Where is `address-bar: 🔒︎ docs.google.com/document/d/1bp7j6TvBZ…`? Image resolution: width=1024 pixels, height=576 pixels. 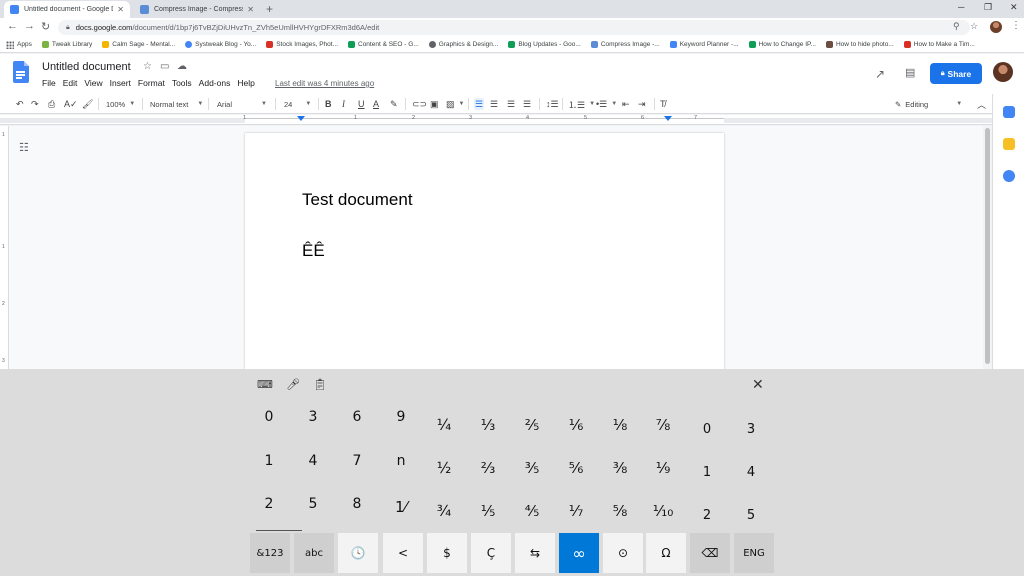 address-bar: 🔒︎ docs.google.com/document/d/1bp7j6TvBZ… is located at coordinates (514, 27).